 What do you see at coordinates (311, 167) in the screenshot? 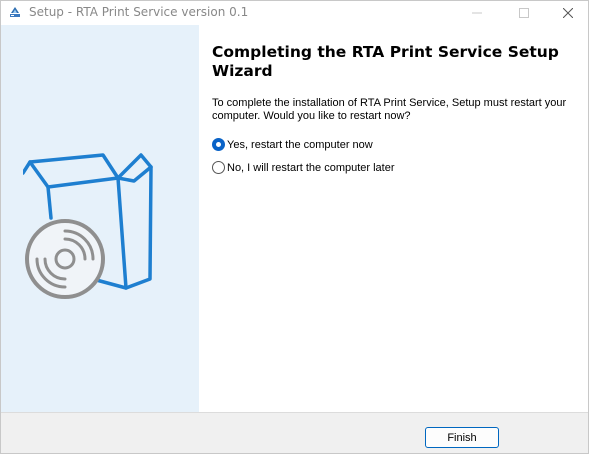
I see `option-label: No, I will restart the computer later` at bounding box center [311, 167].